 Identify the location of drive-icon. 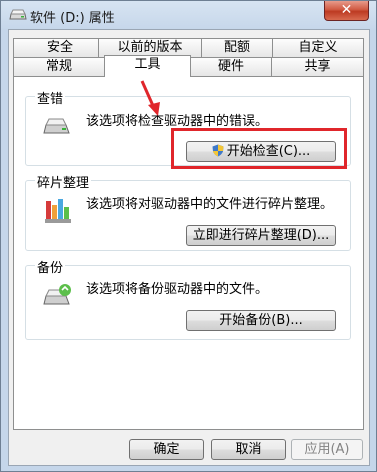
(18, 14).